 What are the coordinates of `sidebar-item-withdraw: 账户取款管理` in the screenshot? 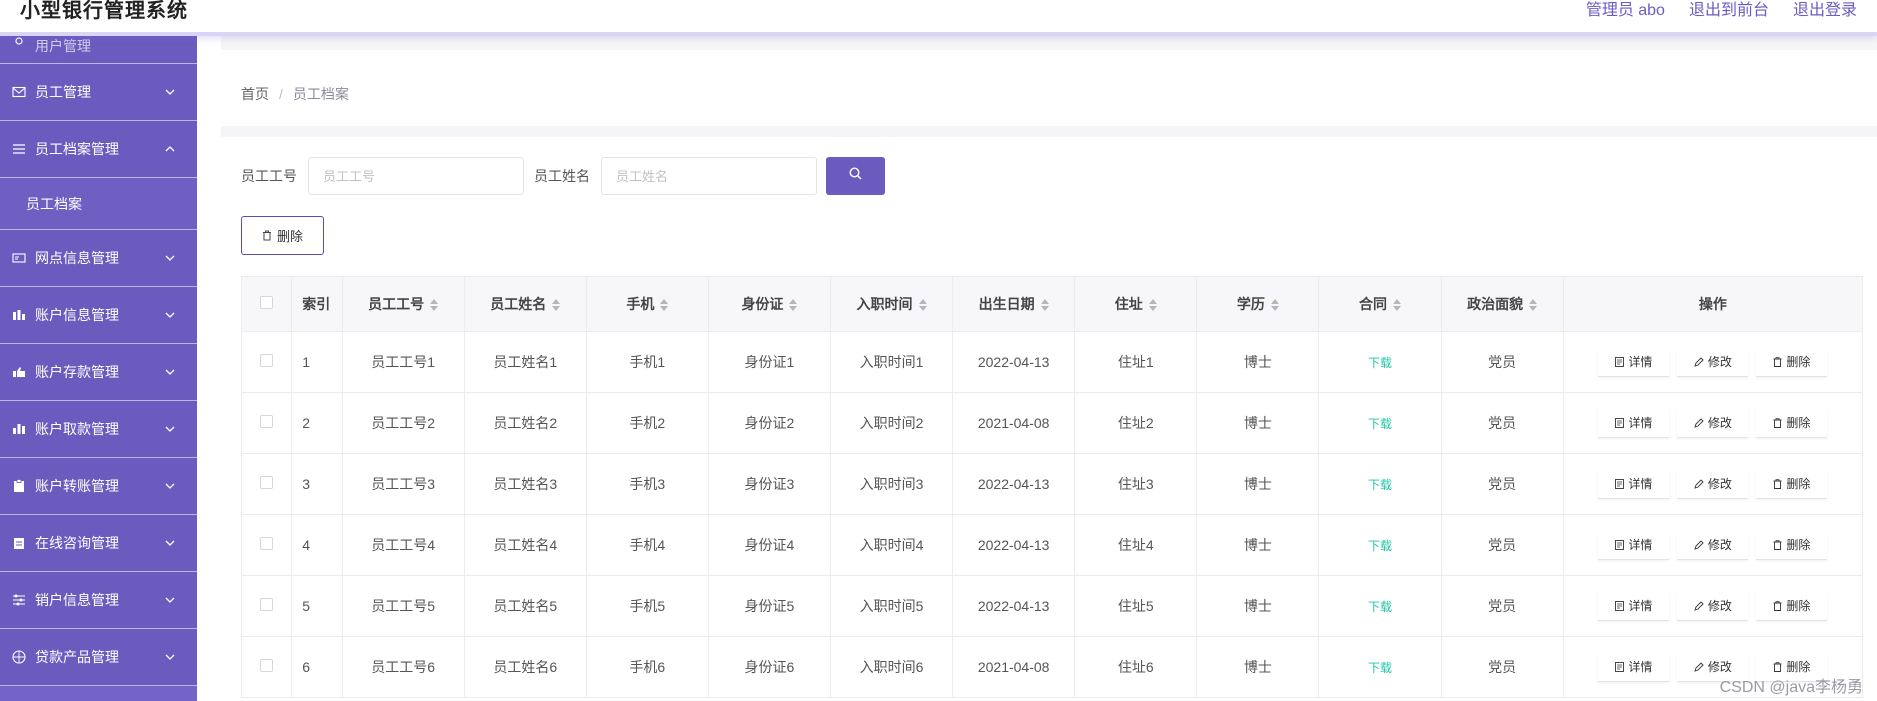 It's located at (98, 429).